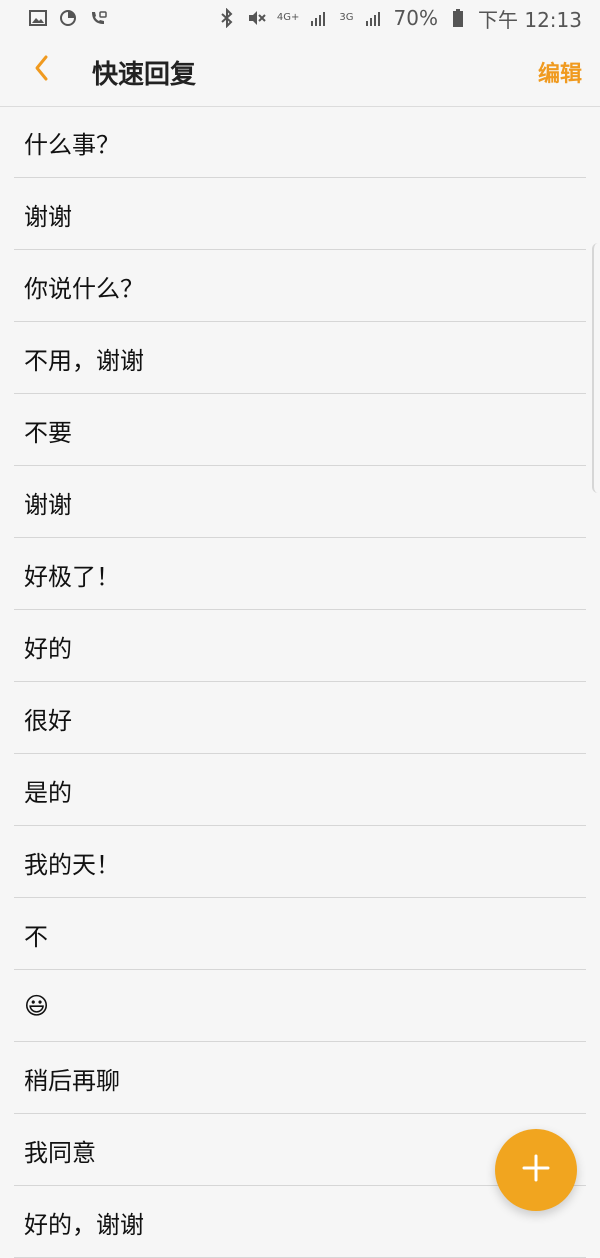 The image size is (600, 1258). Describe the element at coordinates (458, 18) in the screenshot. I see `battery-icon` at that location.